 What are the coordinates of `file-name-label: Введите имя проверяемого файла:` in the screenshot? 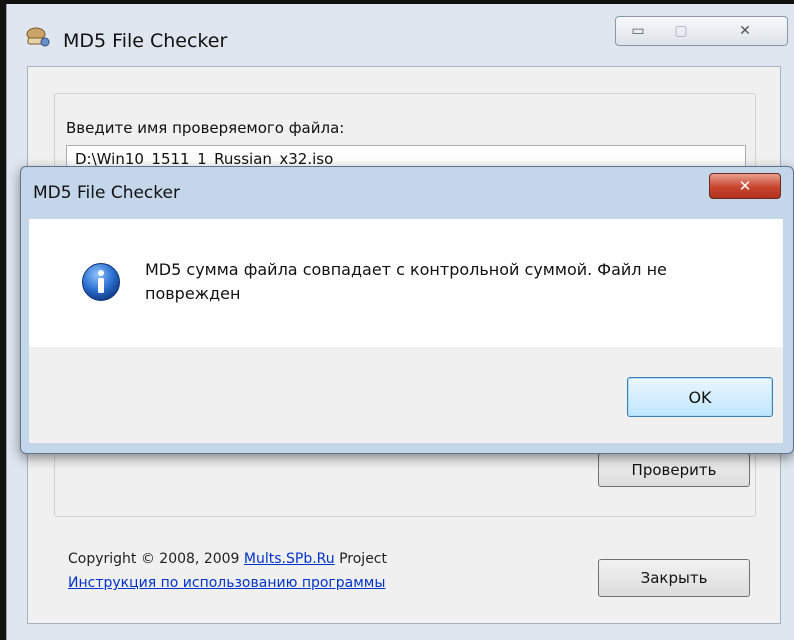 It's located at (205, 128).